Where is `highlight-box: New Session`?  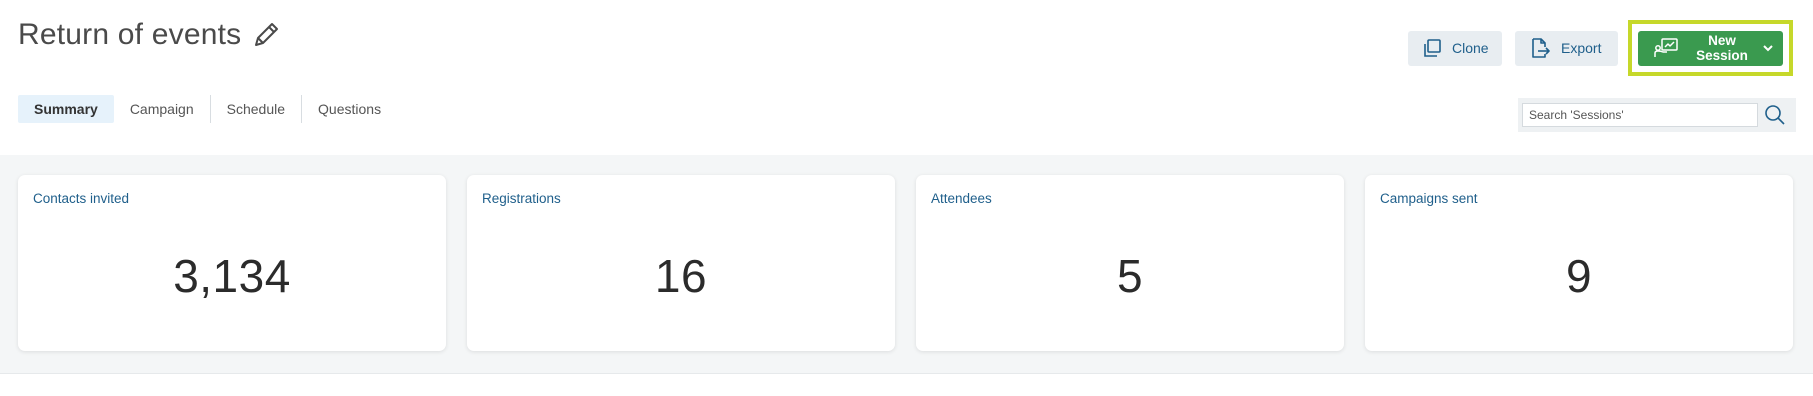 highlight-box: New Session is located at coordinates (1710, 48).